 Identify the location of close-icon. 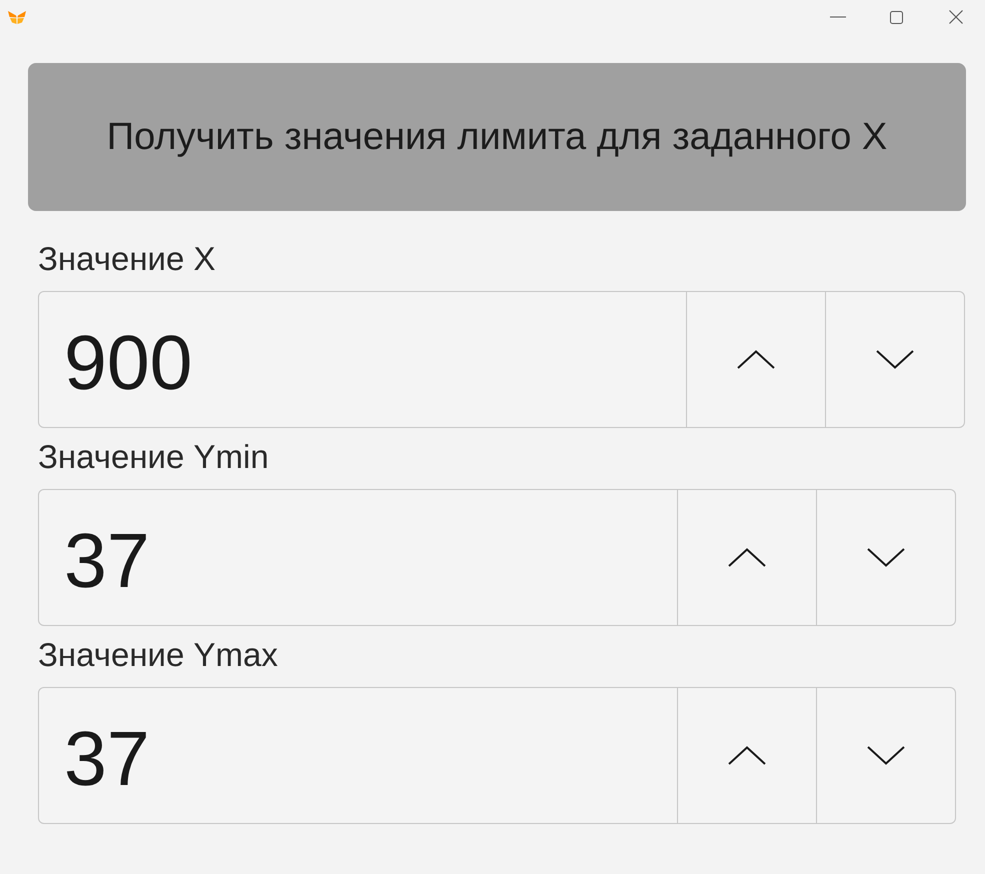
(955, 17).